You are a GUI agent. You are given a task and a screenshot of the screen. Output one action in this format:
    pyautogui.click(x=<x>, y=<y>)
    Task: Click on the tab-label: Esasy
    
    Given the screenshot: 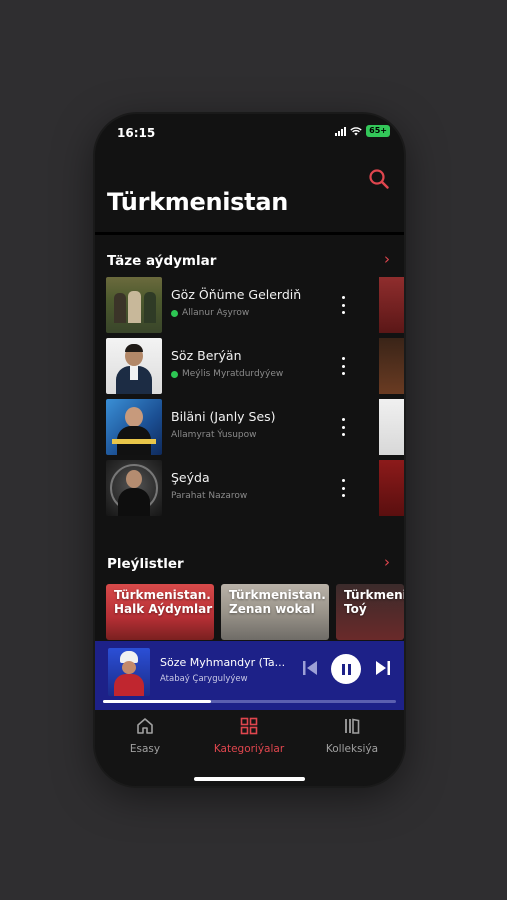 What is the action you would take?
    pyautogui.click(x=145, y=749)
    